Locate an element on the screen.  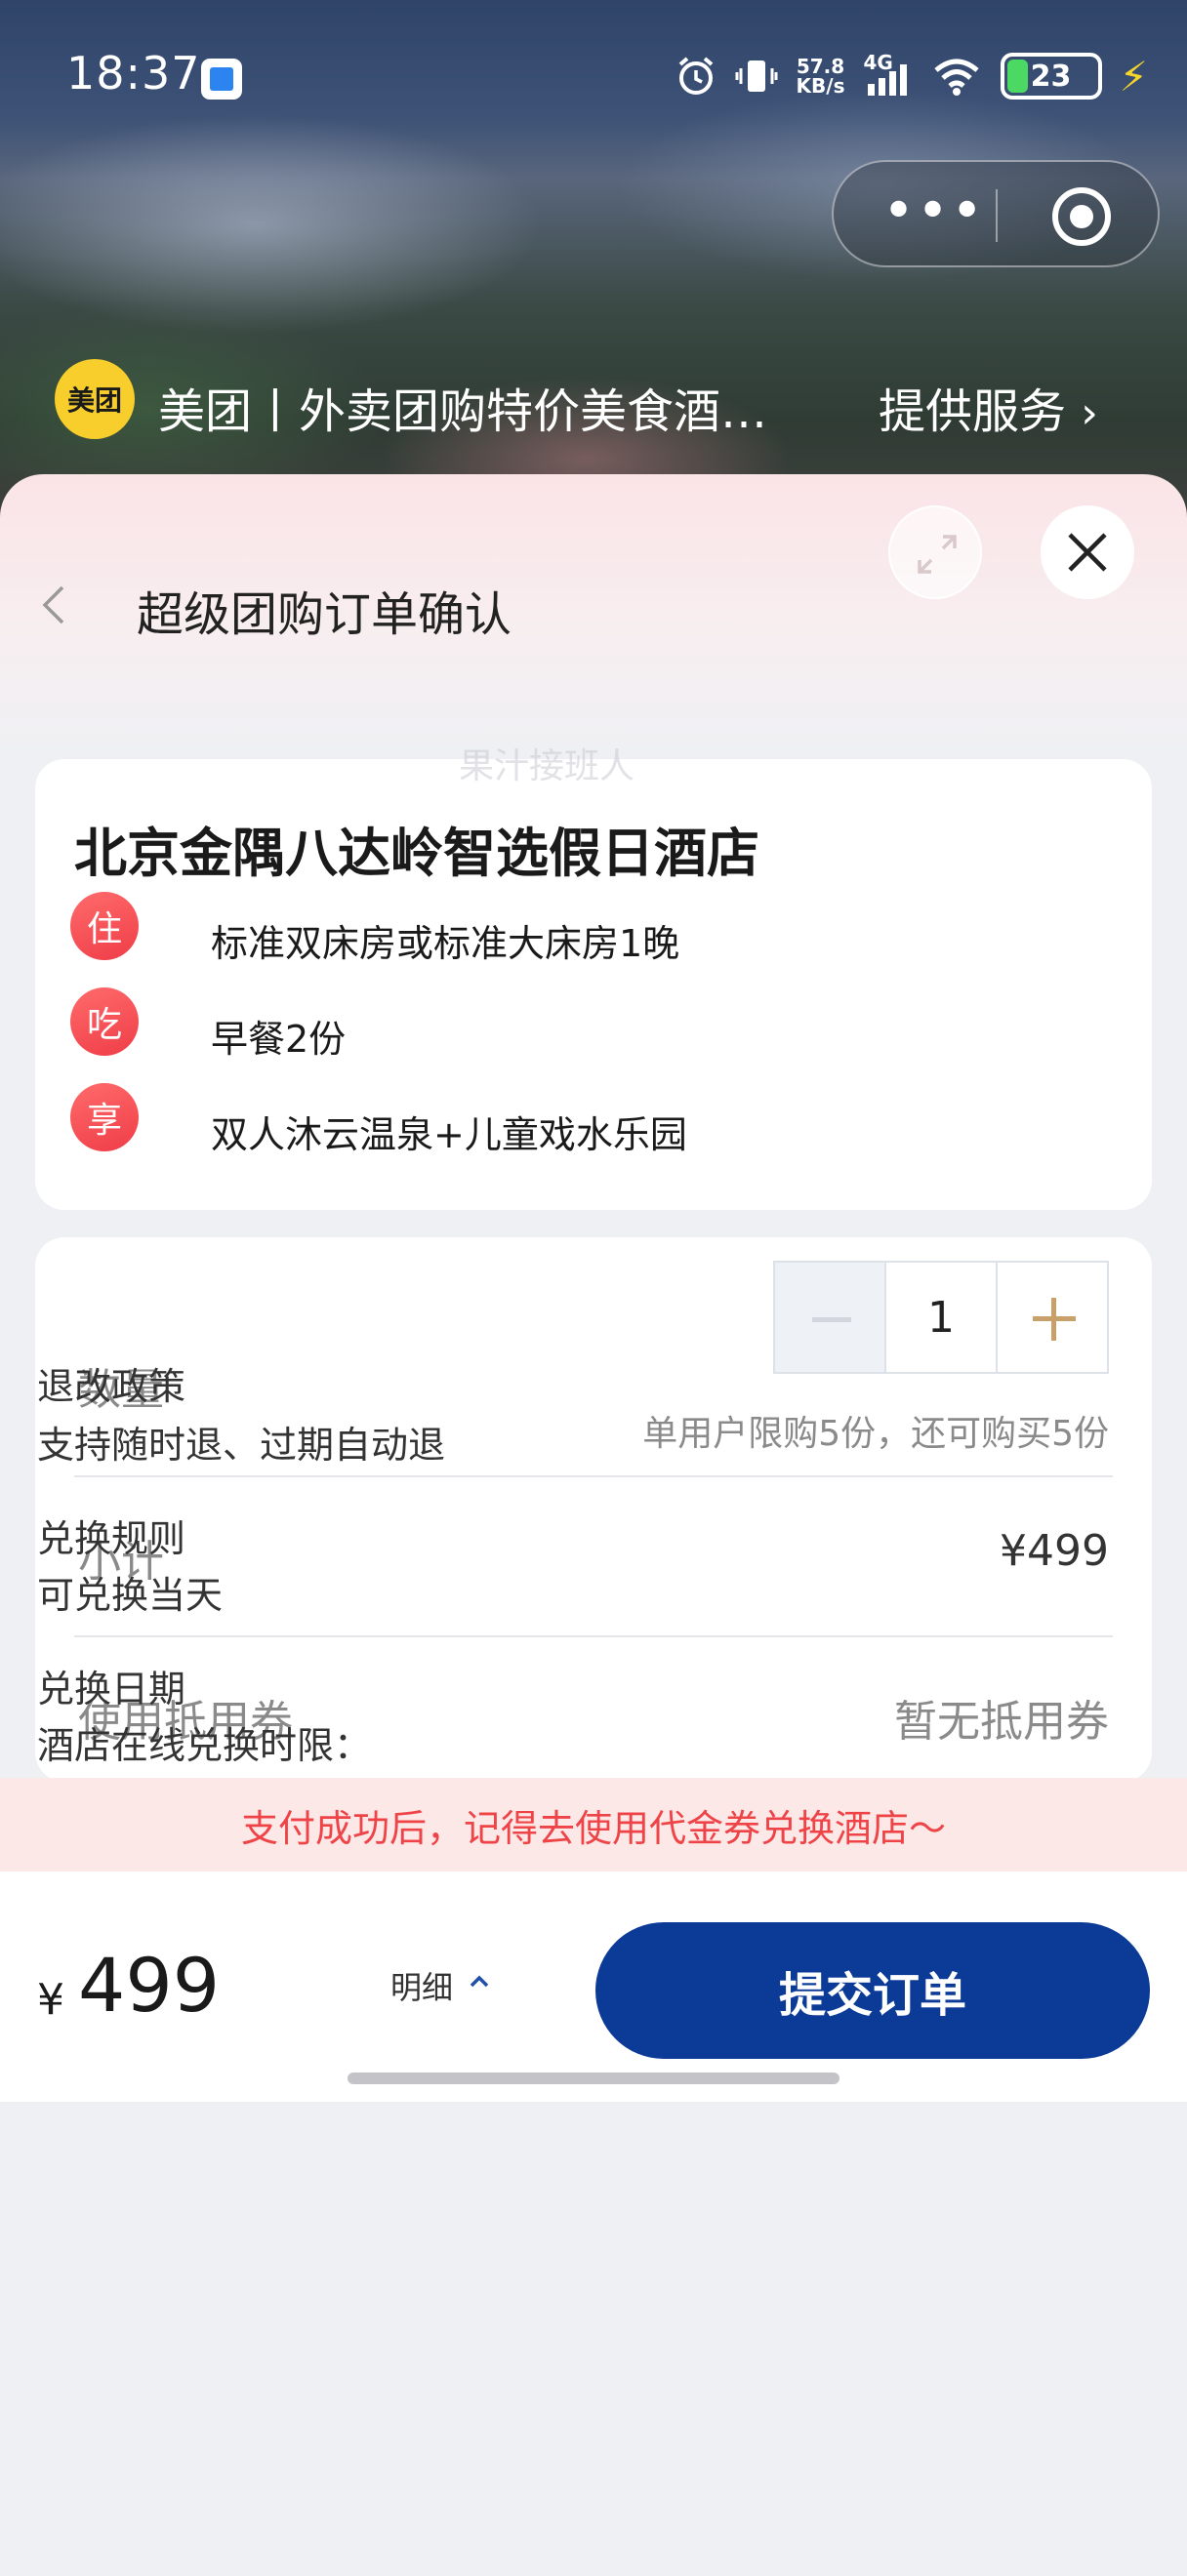
feature-text: 双人沐云温泉+儿童戏水乐园 is located at coordinates (449, 1134).